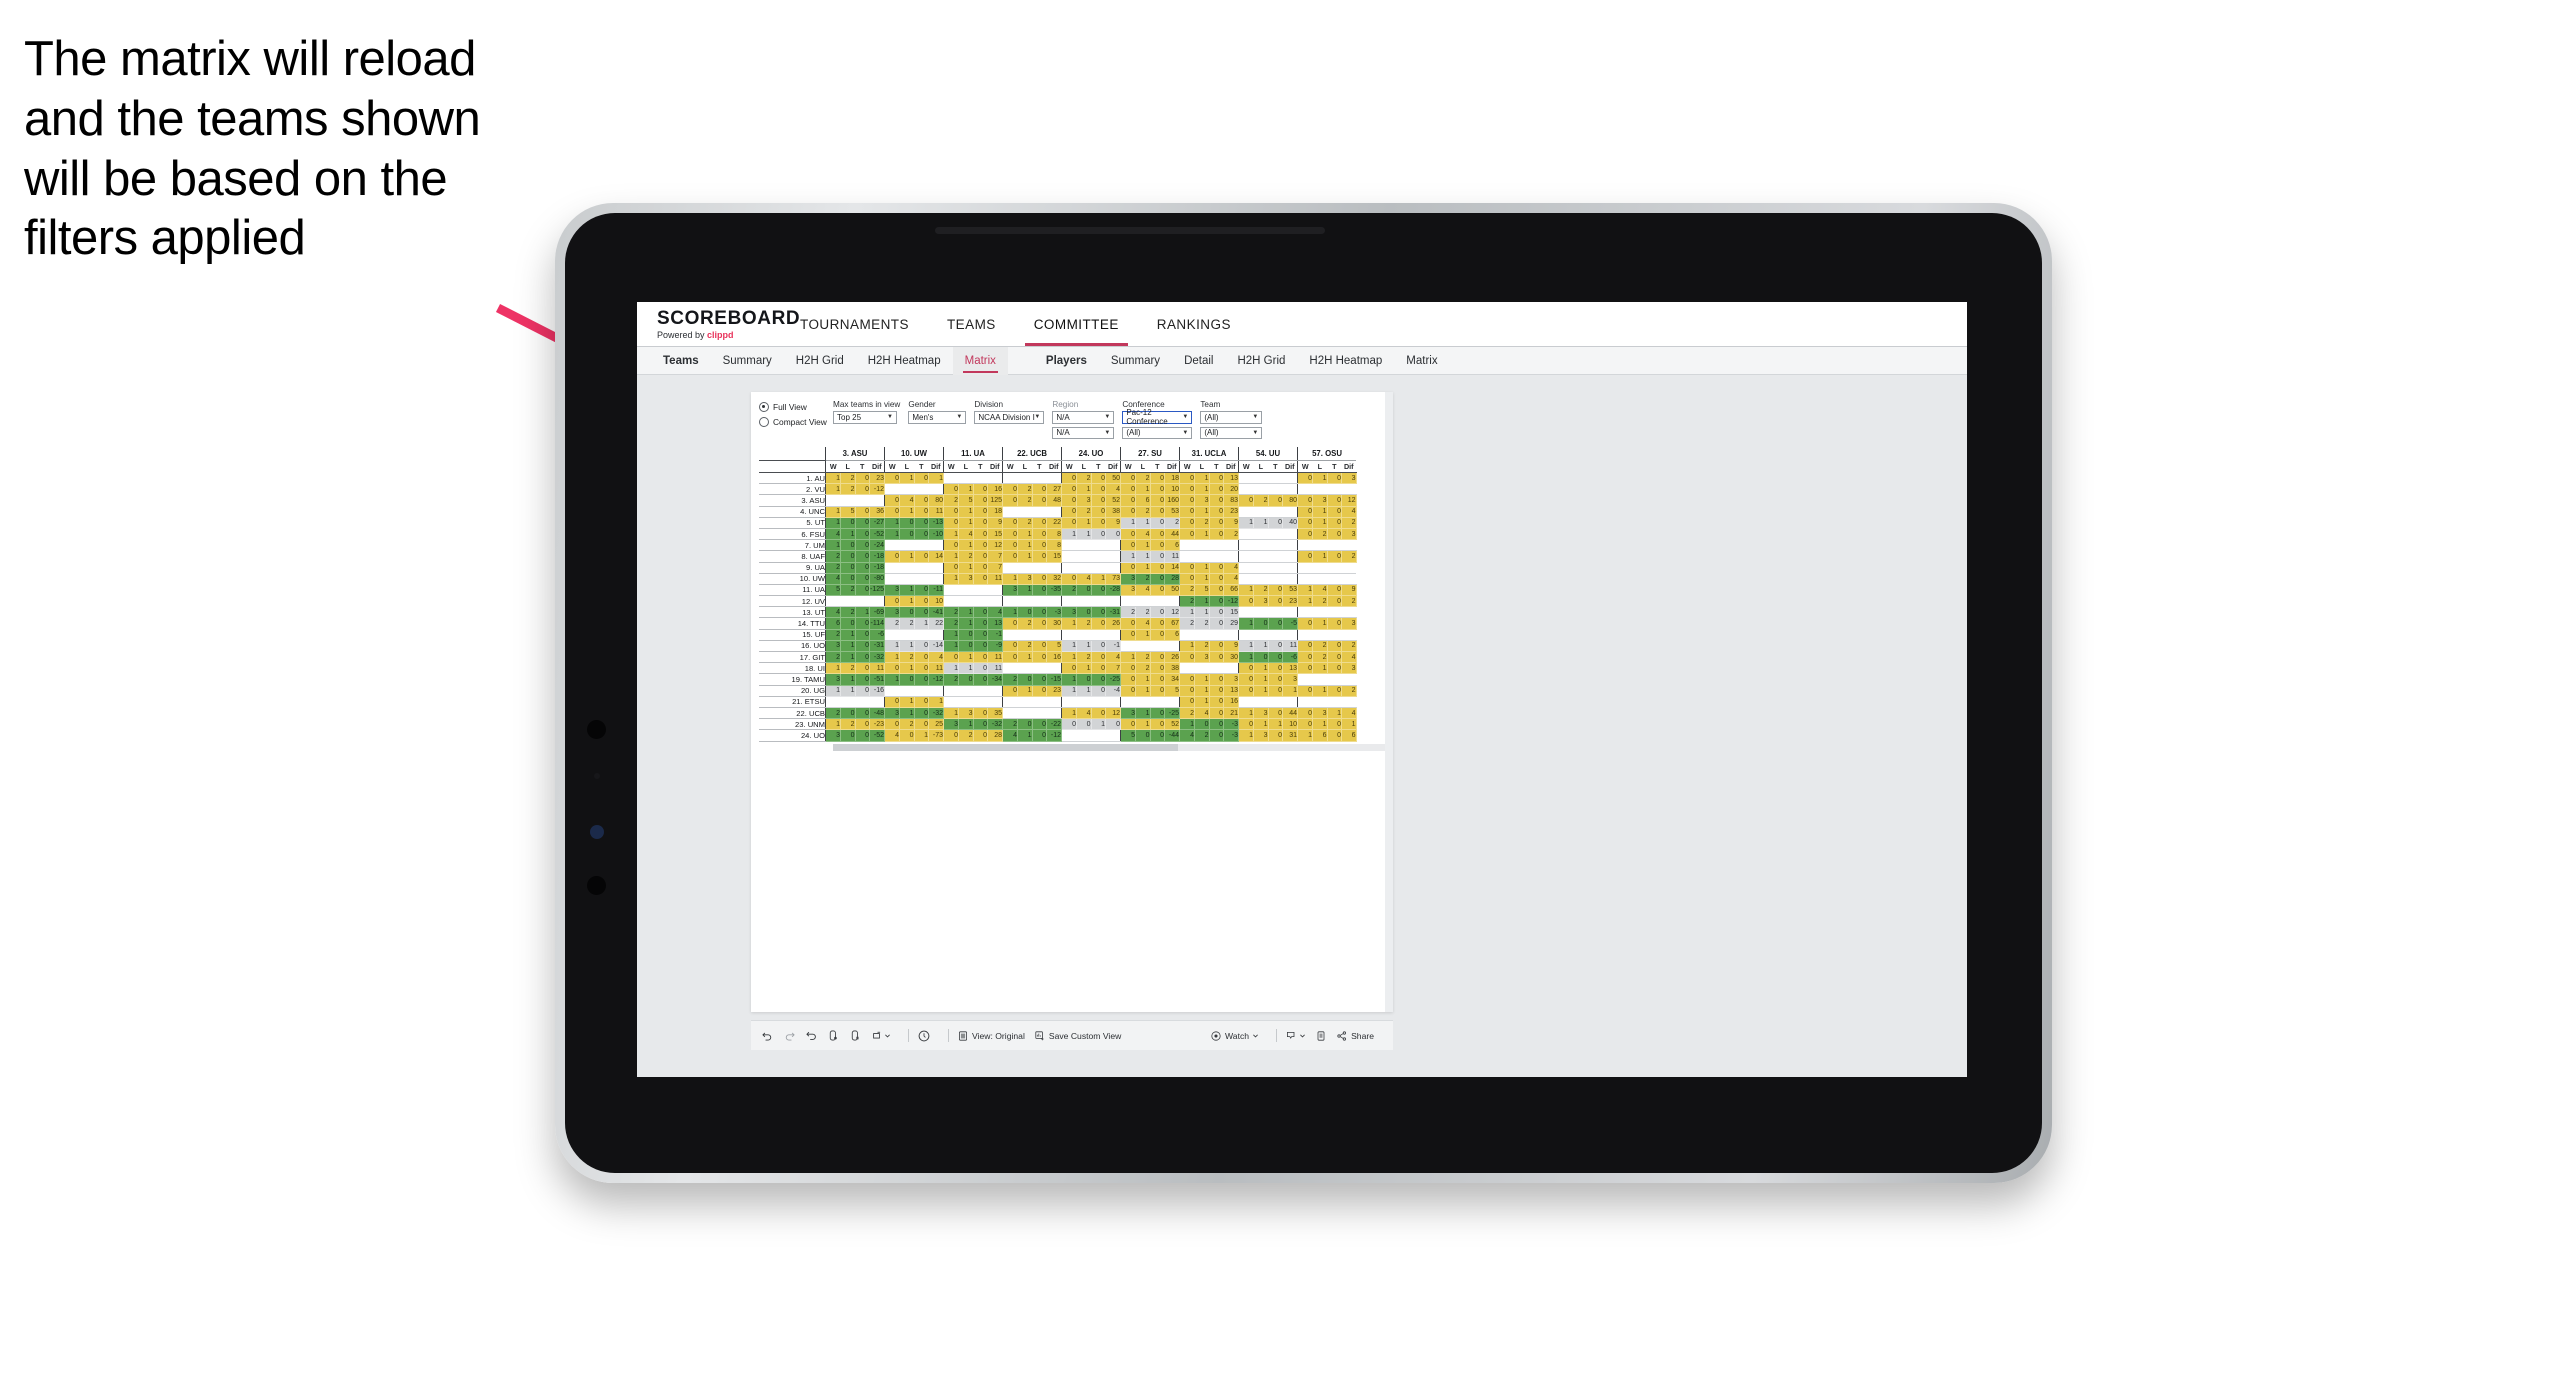 The image size is (2568, 1382). Describe the element at coordinates (995, 646) in the screenshot. I see `matrix-cell: -9` at that location.